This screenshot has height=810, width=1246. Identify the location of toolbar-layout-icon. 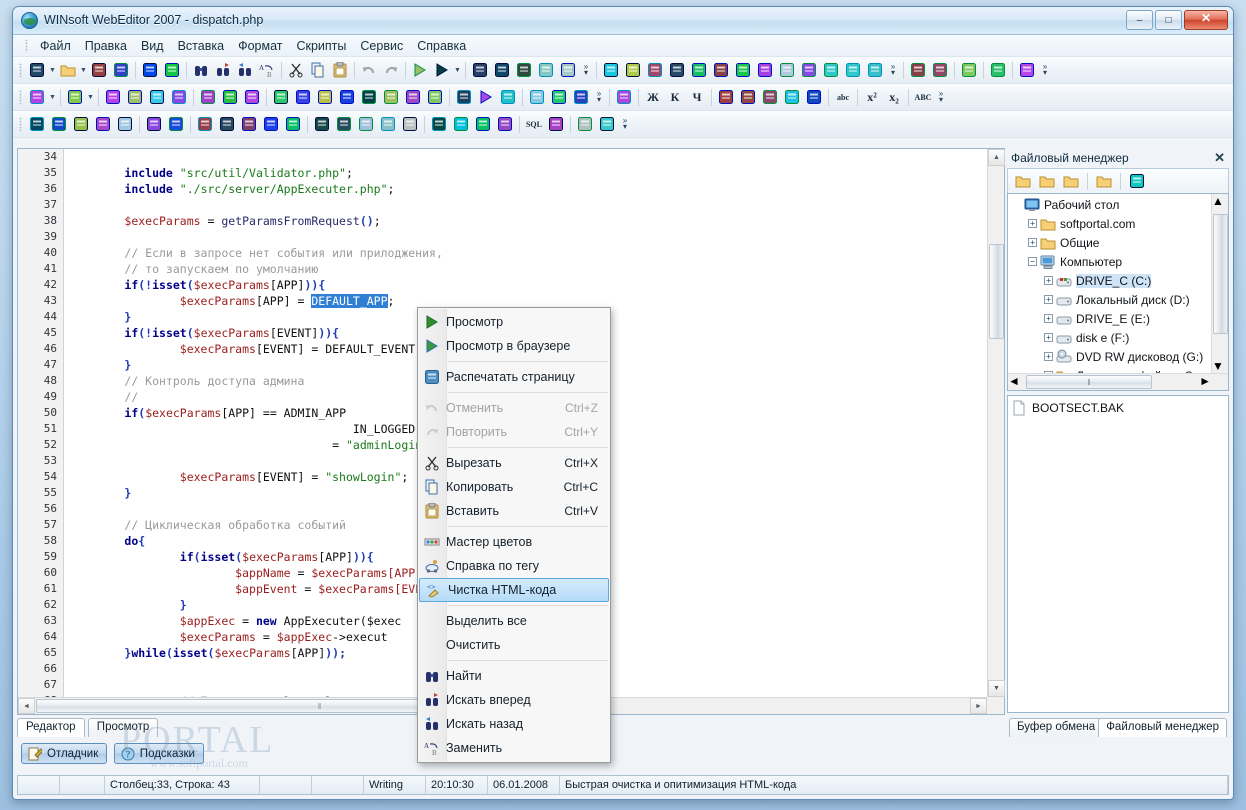
(559, 97).